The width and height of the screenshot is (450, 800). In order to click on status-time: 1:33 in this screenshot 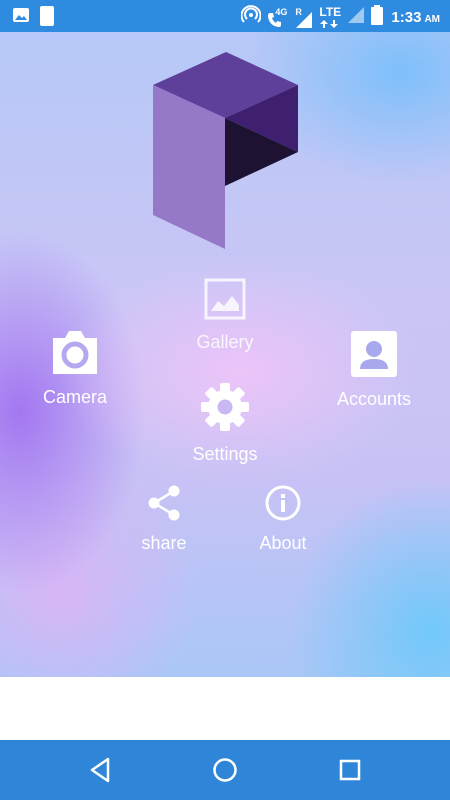, I will do `click(406, 17)`.